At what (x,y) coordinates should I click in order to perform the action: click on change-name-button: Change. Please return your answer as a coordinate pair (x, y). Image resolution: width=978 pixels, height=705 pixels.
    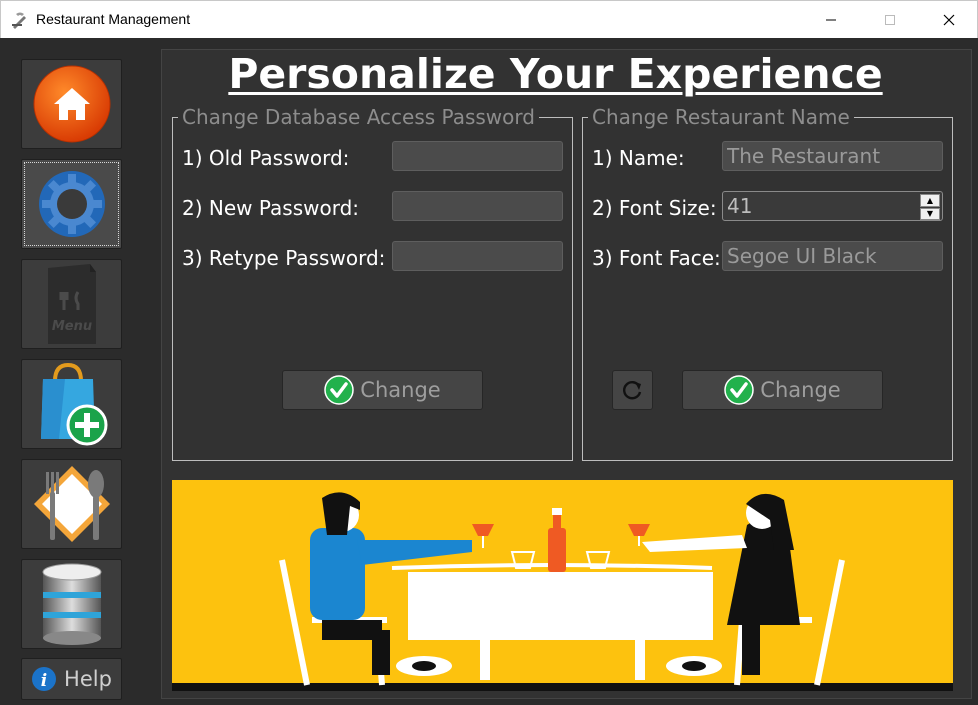
    Looking at the image, I should click on (782, 390).